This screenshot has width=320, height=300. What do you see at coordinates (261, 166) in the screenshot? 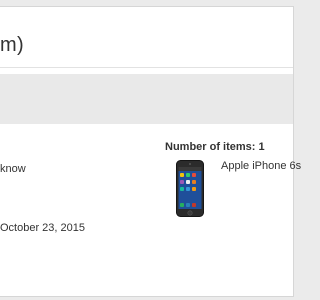
I see `product-name: Apple iPhone 6s` at bounding box center [261, 166].